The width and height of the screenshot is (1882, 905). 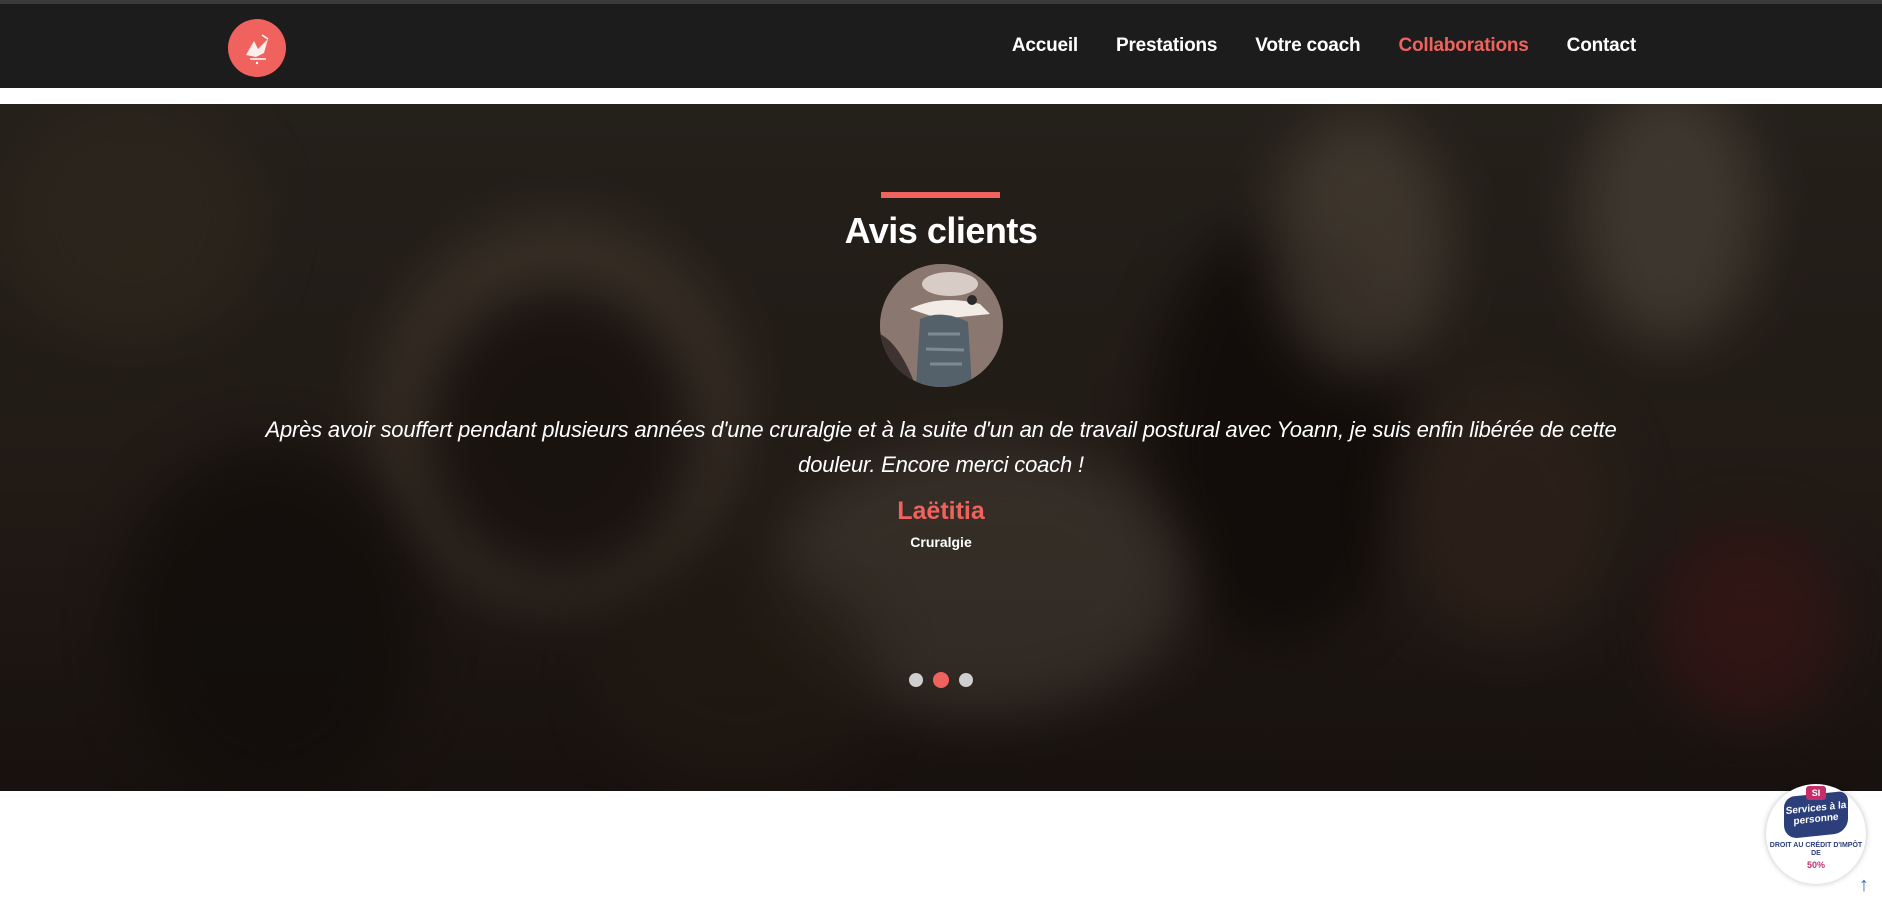 I want to click on badge-si-label: SI, so click(x=1816, y=793).